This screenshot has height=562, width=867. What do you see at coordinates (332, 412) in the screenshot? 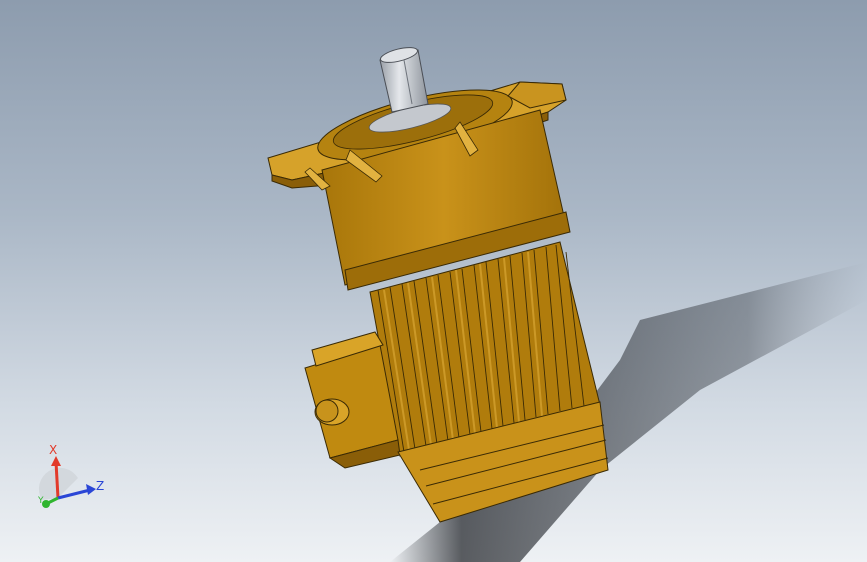
I see `cable-gland` at bounding box center [332, 412].